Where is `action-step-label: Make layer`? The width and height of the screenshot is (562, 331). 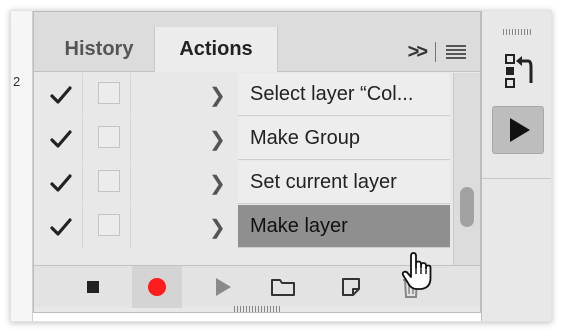 action-step-label: Make layer is located at coordinates (344, 226).